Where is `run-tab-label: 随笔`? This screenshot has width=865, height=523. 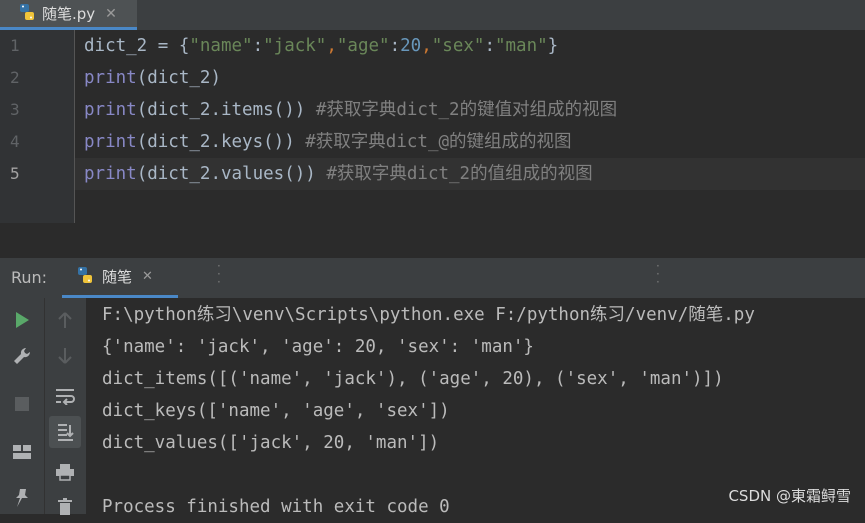
run-tab-label: 随笔 is located at coordinates (117, 277).